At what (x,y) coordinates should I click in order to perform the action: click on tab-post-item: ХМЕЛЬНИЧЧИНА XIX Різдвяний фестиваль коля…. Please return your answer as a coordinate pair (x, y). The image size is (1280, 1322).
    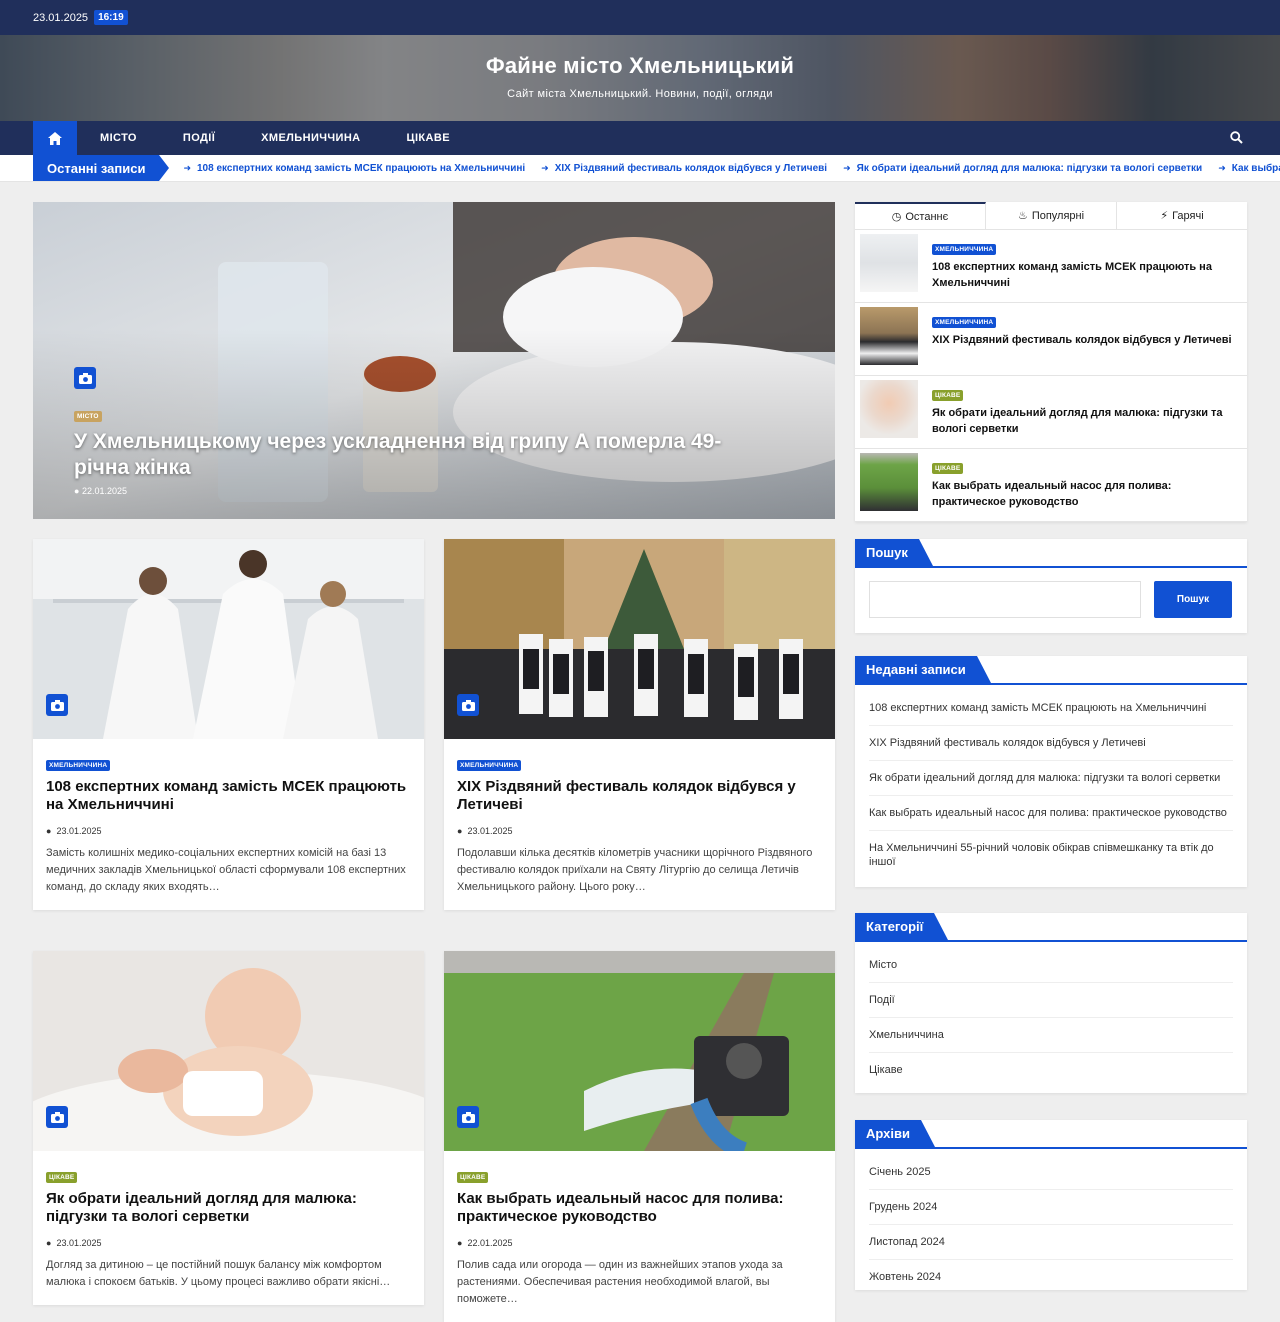
    Looking at the image, I should click on (1051, 339).